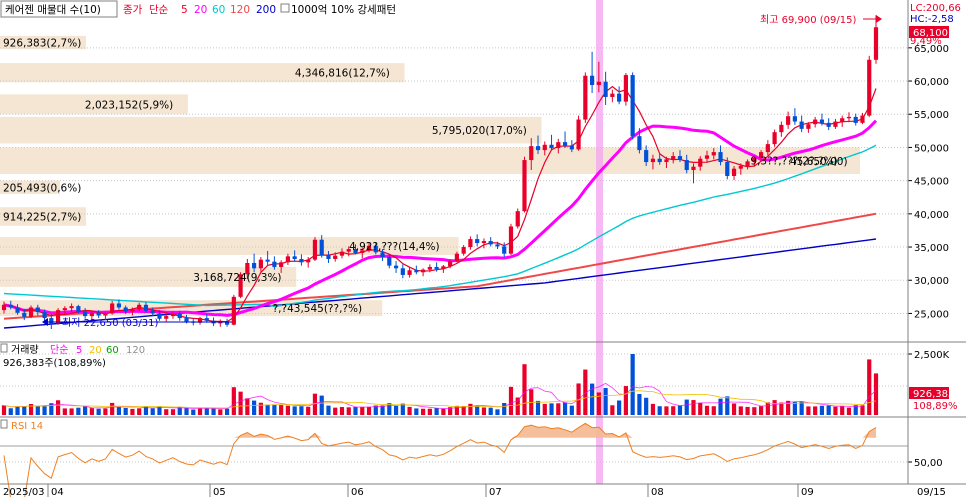 The width and height of the screenshot is (966, 501). Describe the element at coordinates (53, 10) in the screenshot. I see `stock-name: 케어젠 매물대 수(10)` at that location.